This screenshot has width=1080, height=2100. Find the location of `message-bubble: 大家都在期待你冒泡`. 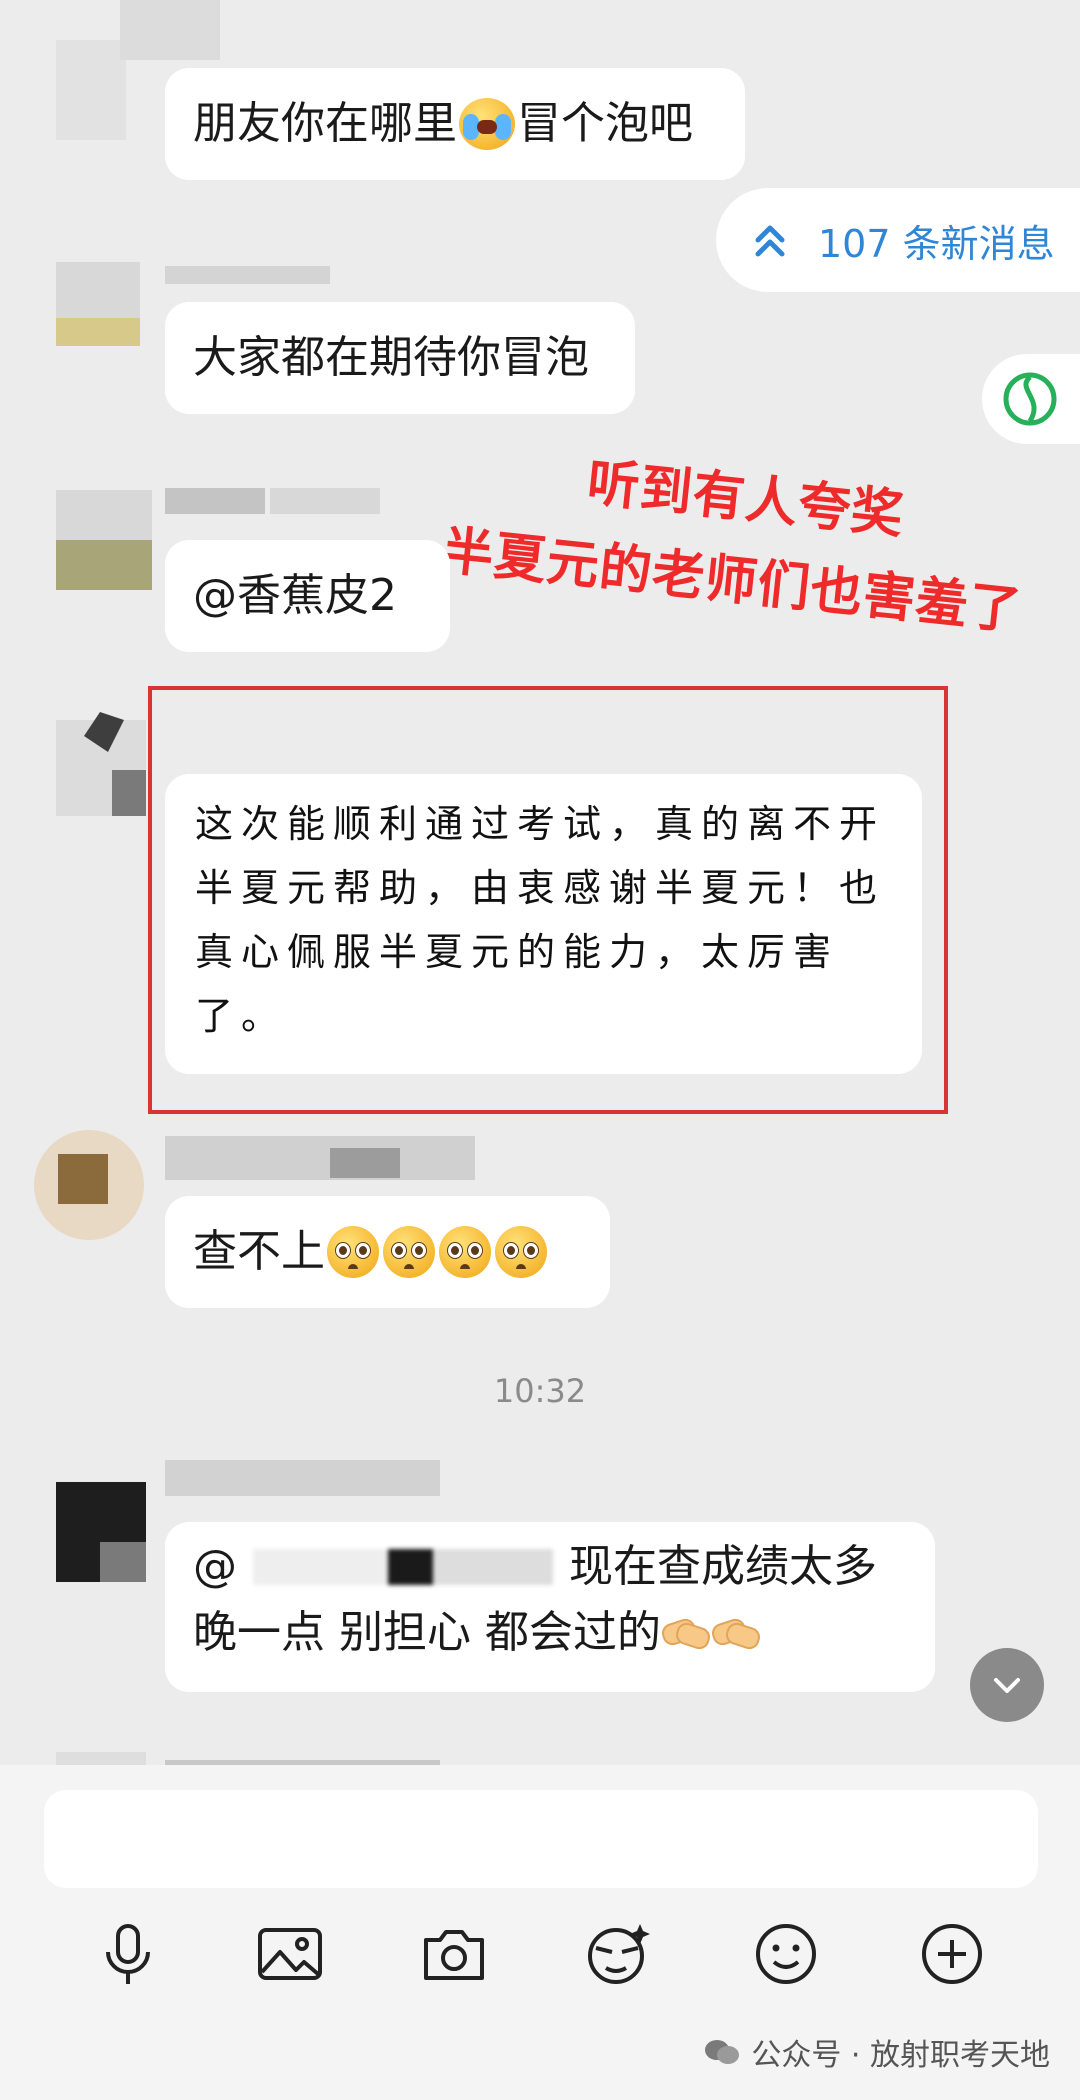

message-bubble: 大家都在期待你冒泡 is located at coordinates (400, 358).